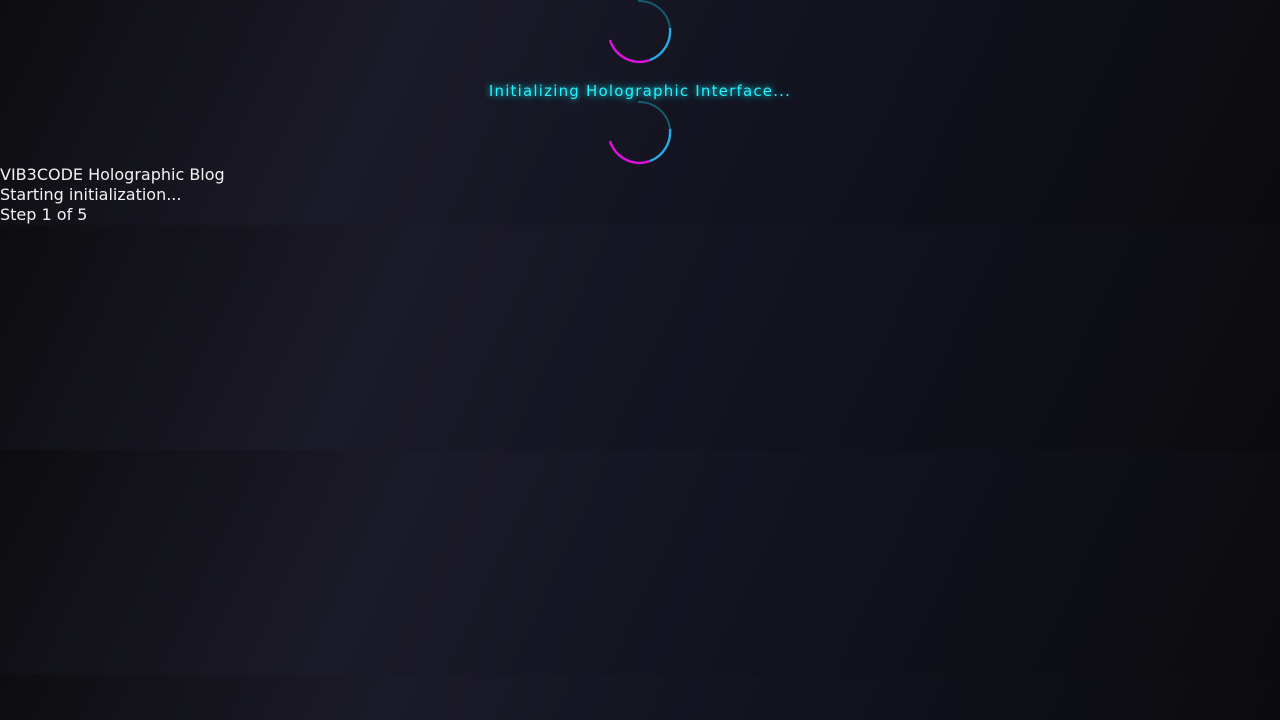 This screenshot has height=720, width=1280. What do you see at coordinates (640, 697) in the screenshot?
I see `background-band` at bounding box center [640, 697].